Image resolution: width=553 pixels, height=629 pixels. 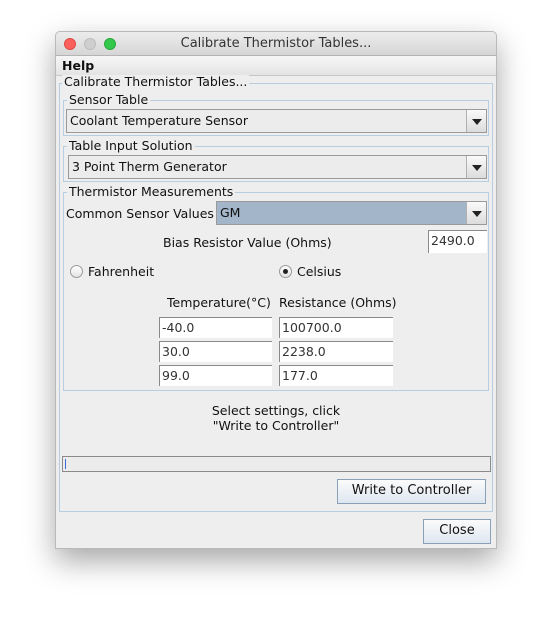 What do you see at coordinates (276, 425) in the screenshot?
I see `message-line-2: "Write to Controller"` at bounding box center [276, 425].